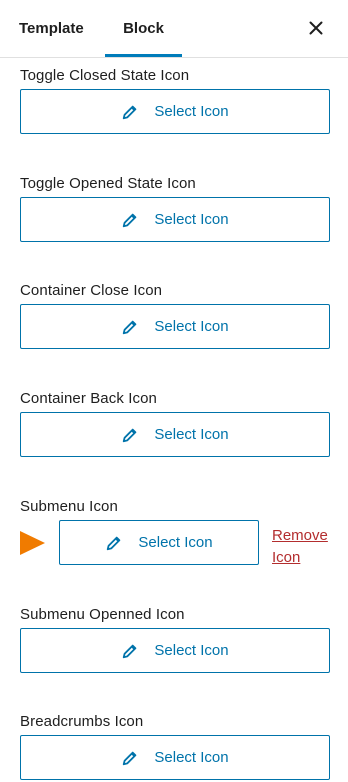  Describe the element at coordinates (143, 55) in the screenshot. I see `active-tab-indicator` at that location.